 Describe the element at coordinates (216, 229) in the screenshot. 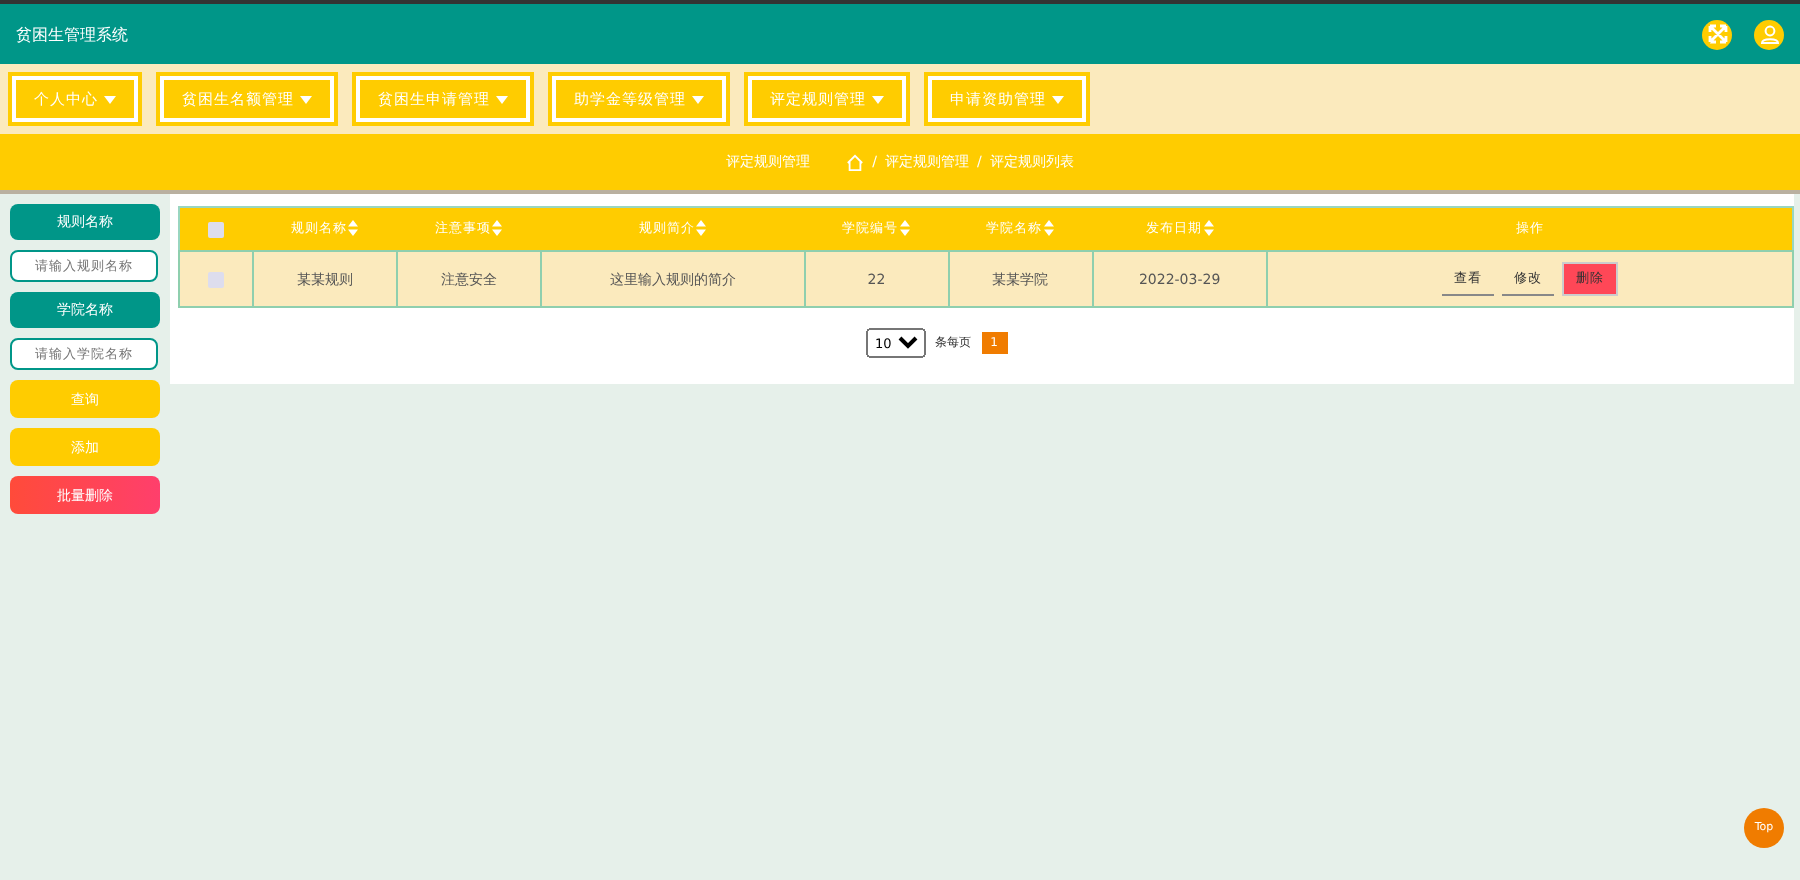

I see `select-all-checkbox` at that location.